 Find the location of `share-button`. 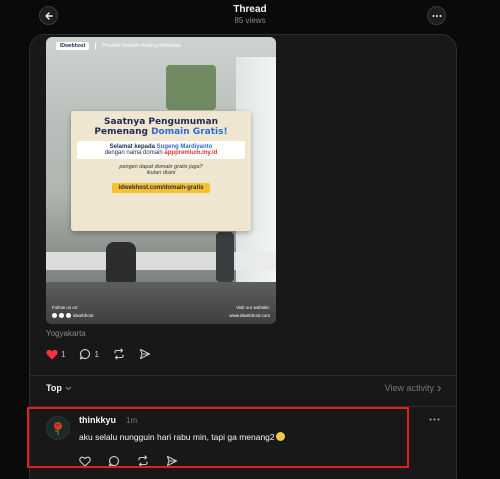

share-button is located at coordinates (145, 354).